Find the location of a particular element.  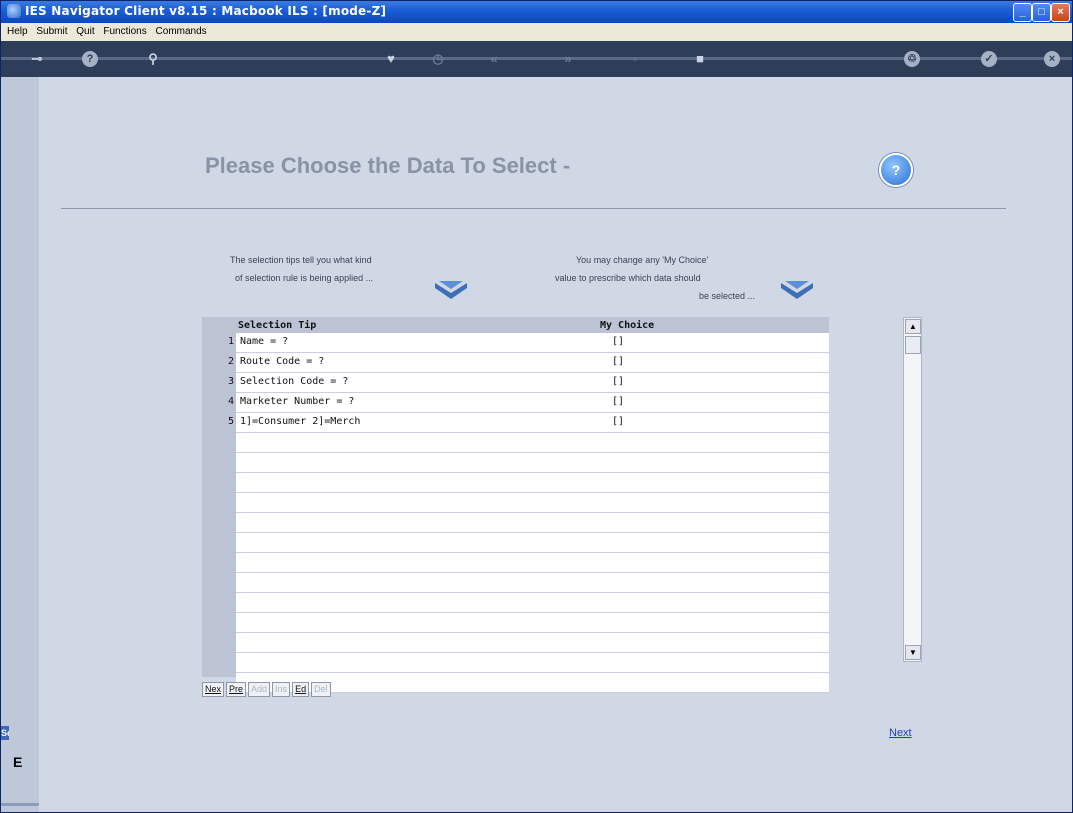

col-header-tip: Selection Tip is located at coordinates (277, 325).